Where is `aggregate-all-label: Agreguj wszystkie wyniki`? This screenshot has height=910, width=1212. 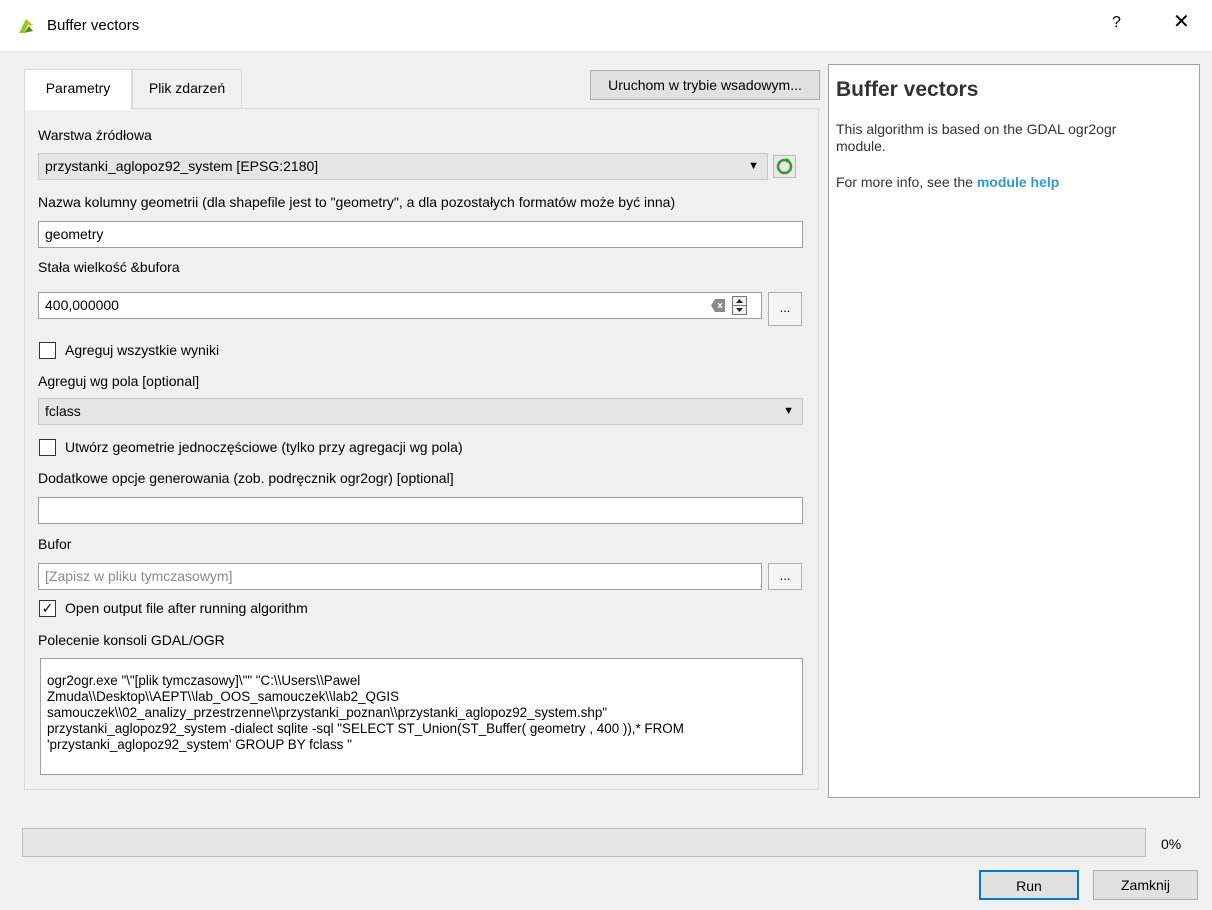 aggregate-all-label: Agreguj wszystkie wyniki is located at coordinates (142, 350).